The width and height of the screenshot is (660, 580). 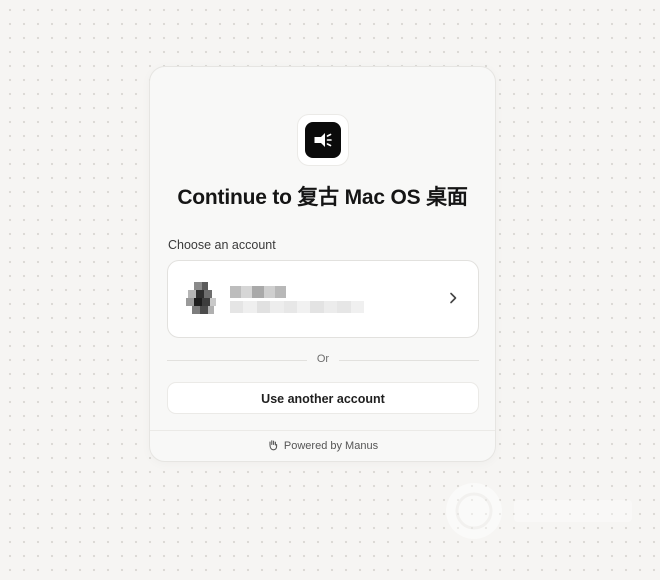 What do you see at coordinates (297, 307) in the screenshot?
I see `account-email-redacted` at bounding box center [297, 307].